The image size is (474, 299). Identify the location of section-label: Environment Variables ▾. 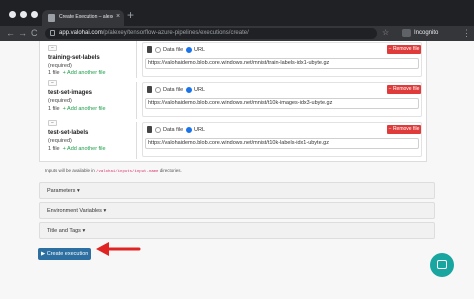
(77, 211).